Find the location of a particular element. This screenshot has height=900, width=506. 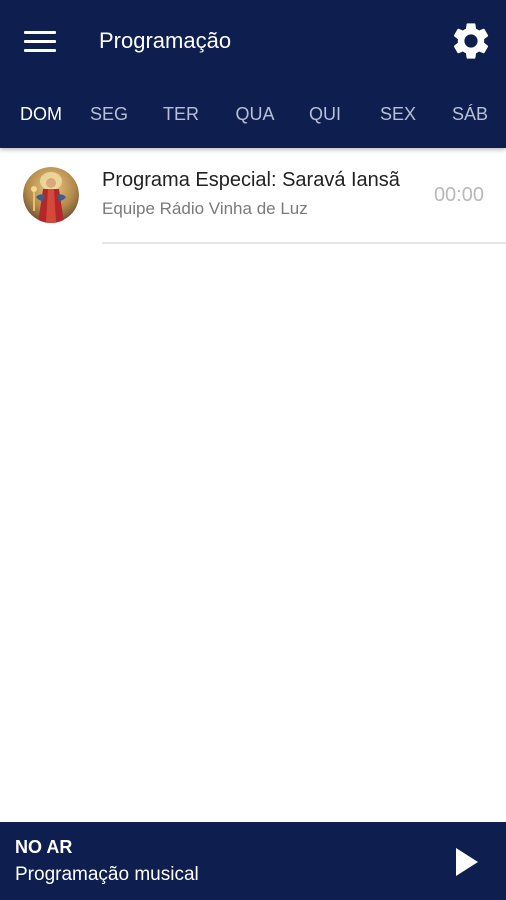

hamburger-menu-icon is located at coordinates (40, 32).